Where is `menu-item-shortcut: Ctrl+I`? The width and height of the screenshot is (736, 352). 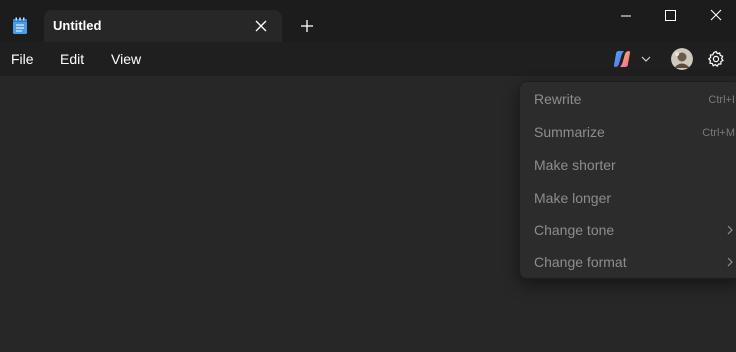
menu-item-shortcut: Ctrl+I is located at coordinates (721, 100).